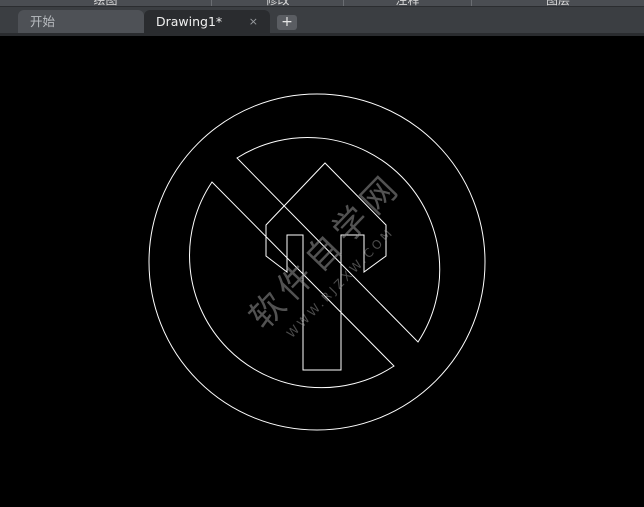 The width and height of the screenshot is (644, 507). I want to click on new-tab-plus-icon: +, so click(287, 22).